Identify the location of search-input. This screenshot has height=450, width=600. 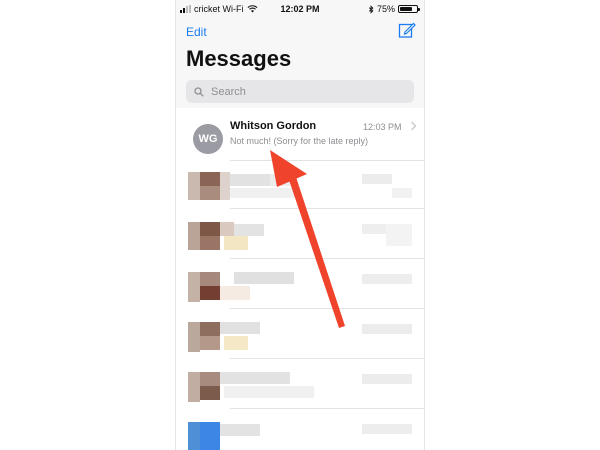
(306, 91).